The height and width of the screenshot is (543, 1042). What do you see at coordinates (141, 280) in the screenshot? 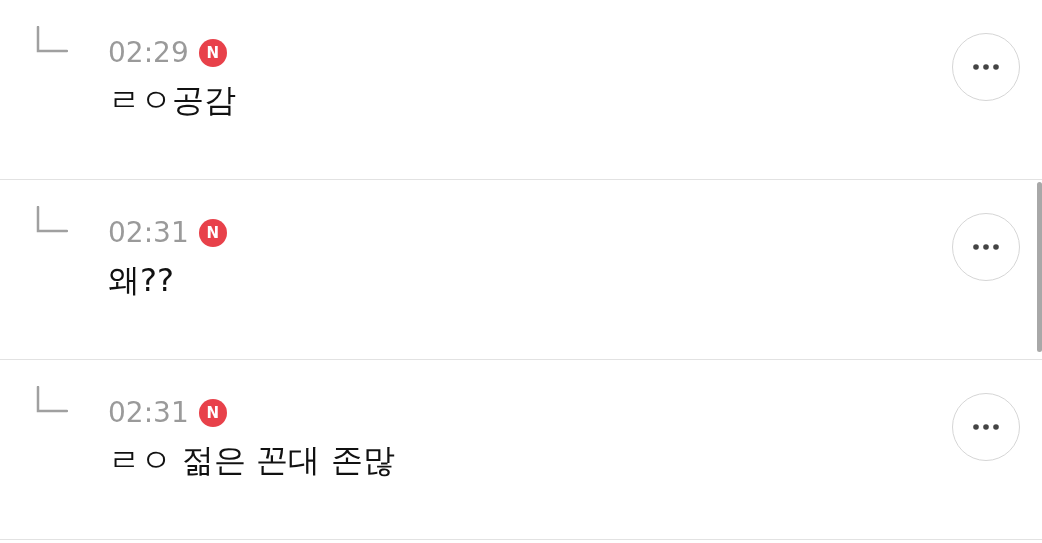
I see `comment-text: 왜??` at bounding box center [141, 280].